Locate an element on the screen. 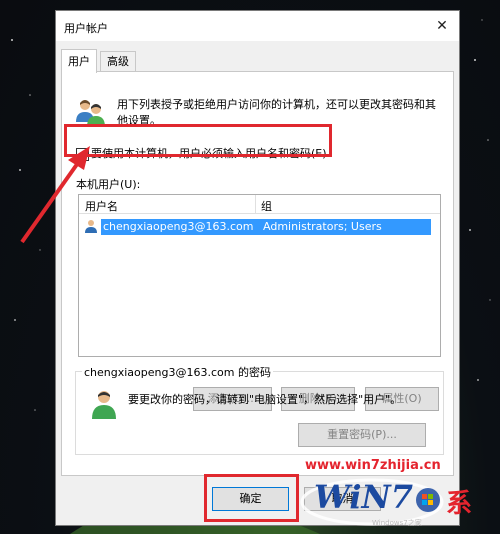  password-change-text: 要更改你的密码，请转到"电脑设置"，然后选择"用户"。 is located at coordinates (265, 399).